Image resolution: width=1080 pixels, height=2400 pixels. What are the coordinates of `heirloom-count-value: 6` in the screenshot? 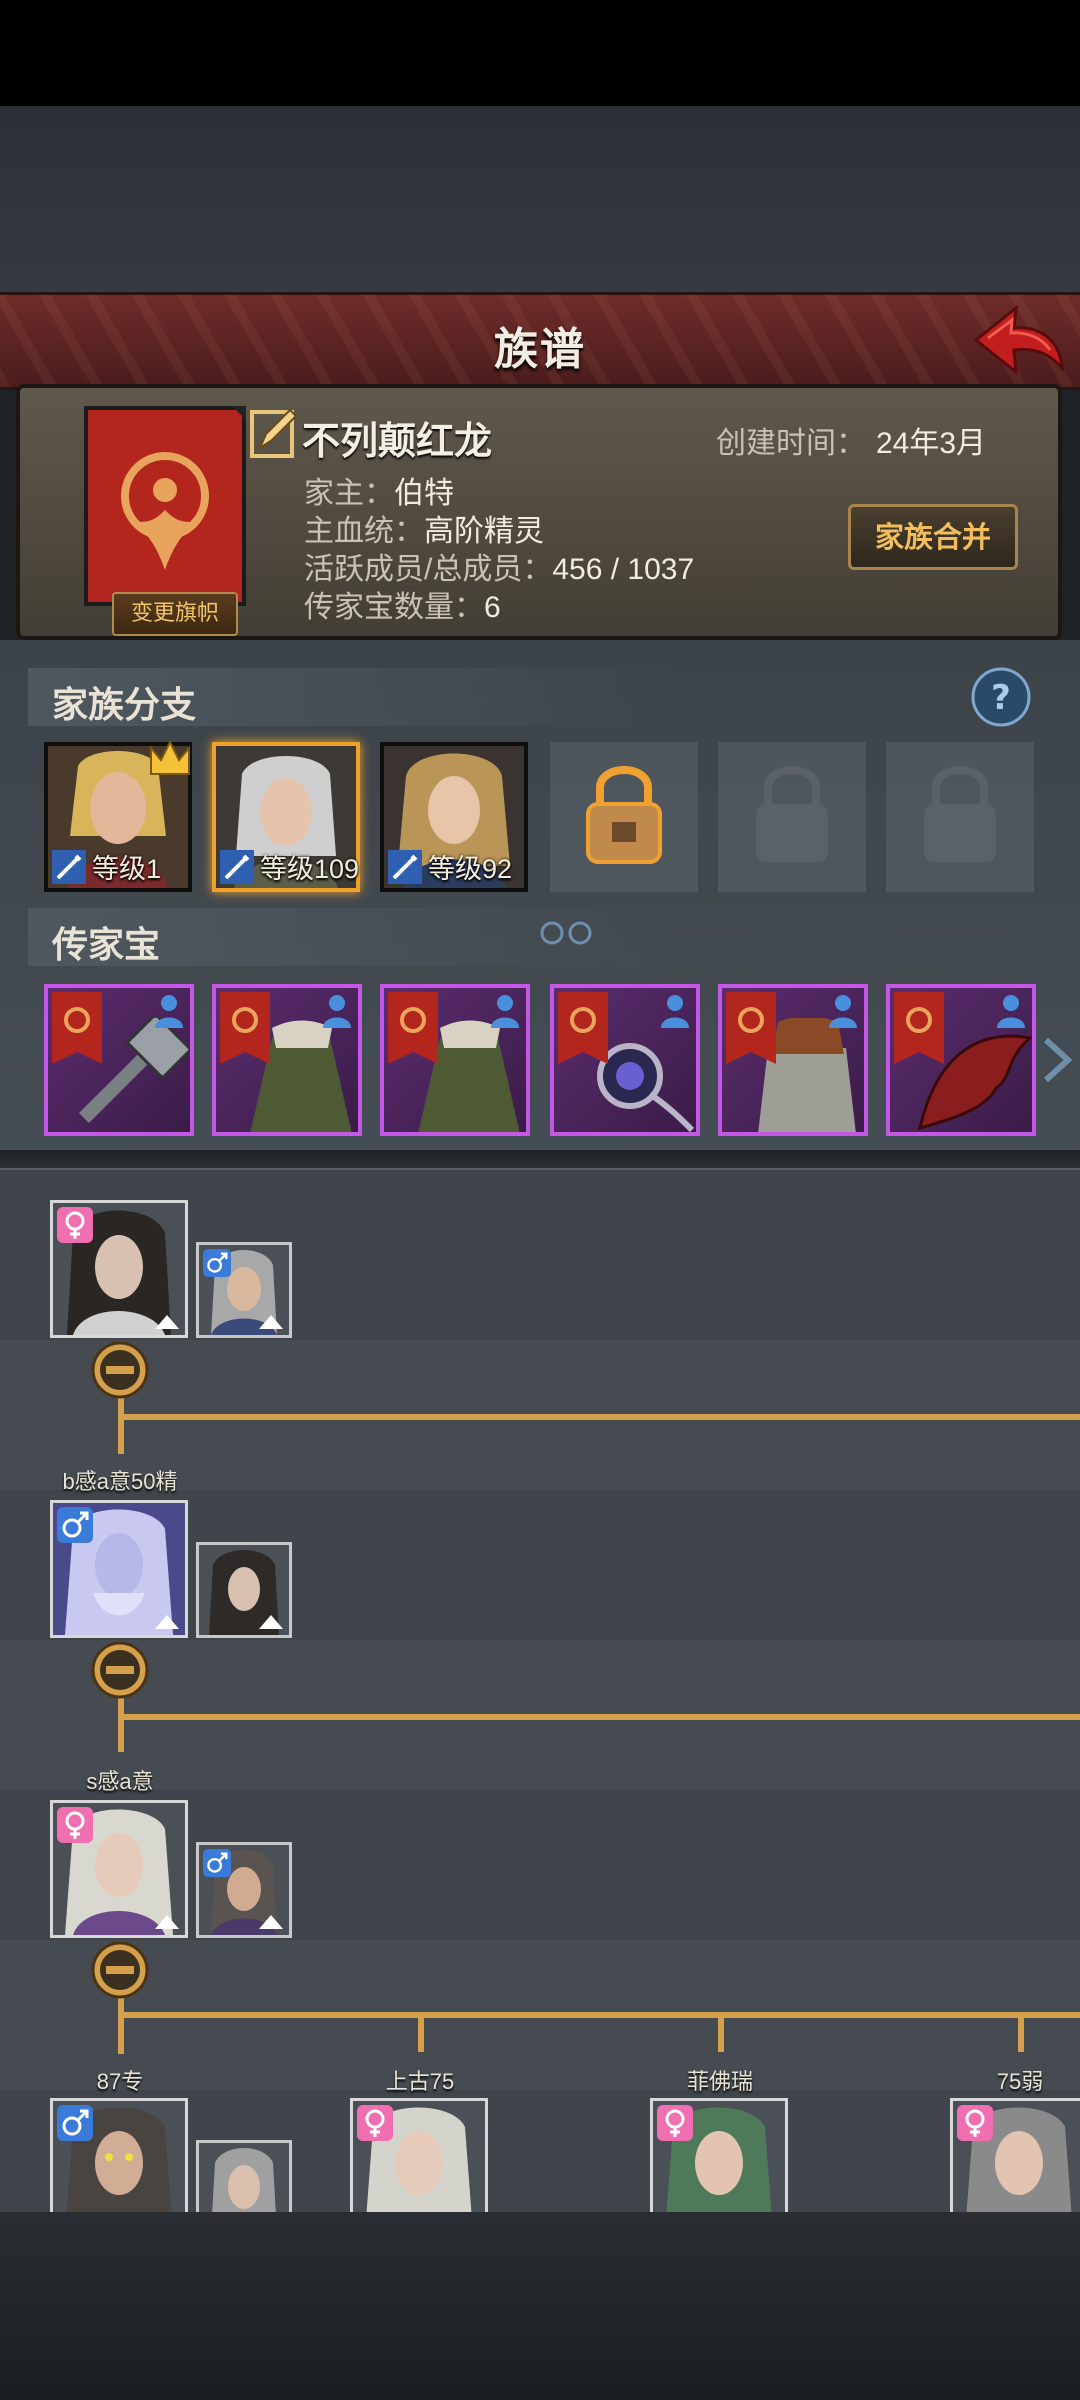 It's located at (492, 607).